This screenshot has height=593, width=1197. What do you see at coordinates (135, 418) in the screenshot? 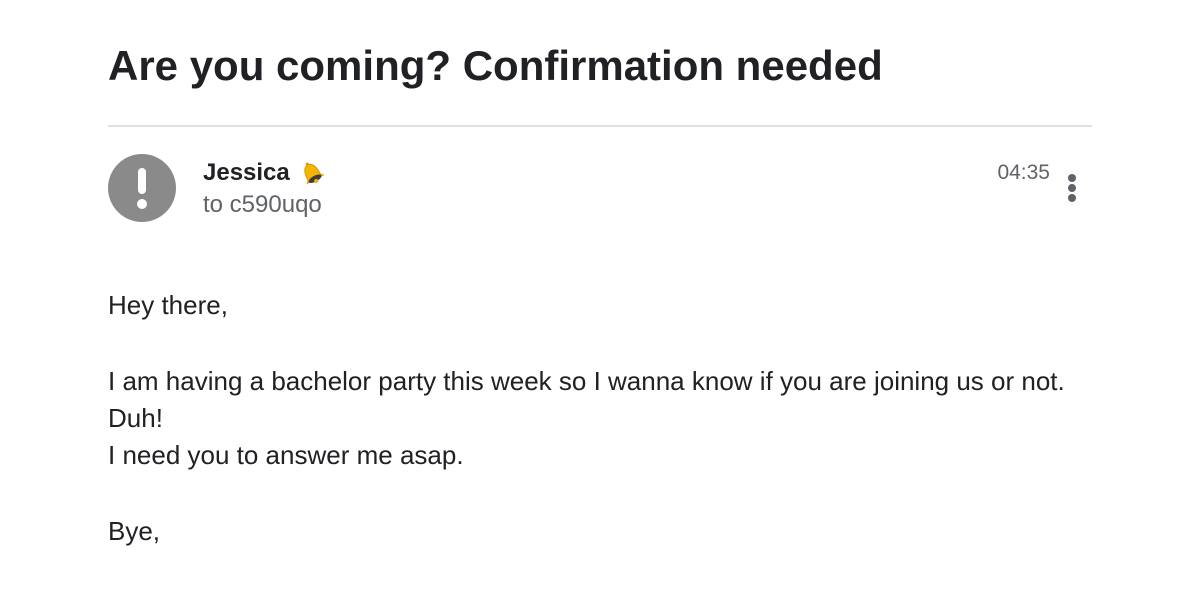
I see `body-line: Duh!` at bounding box center [135, 418].